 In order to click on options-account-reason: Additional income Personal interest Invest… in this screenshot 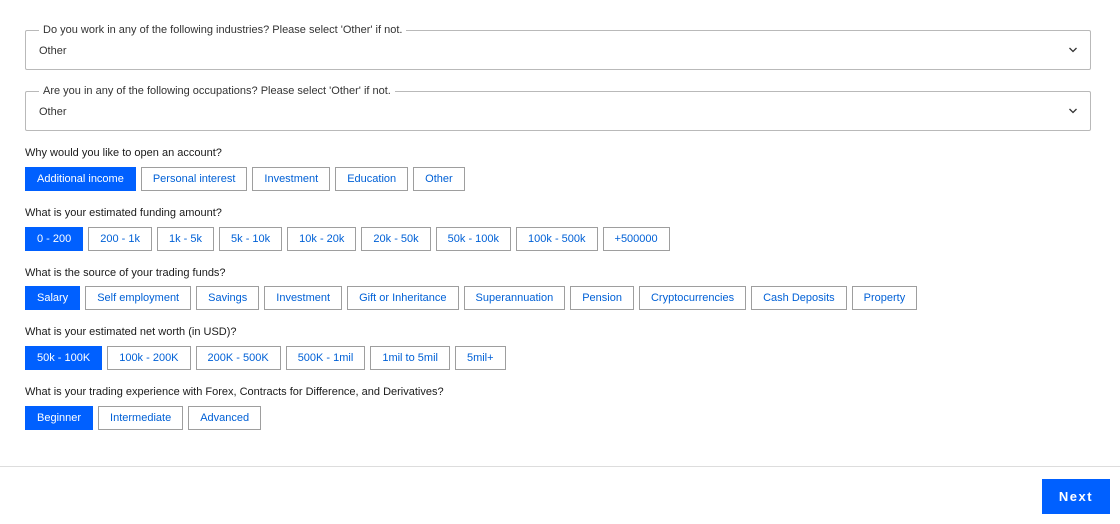, I will do `click(247, 179)`.